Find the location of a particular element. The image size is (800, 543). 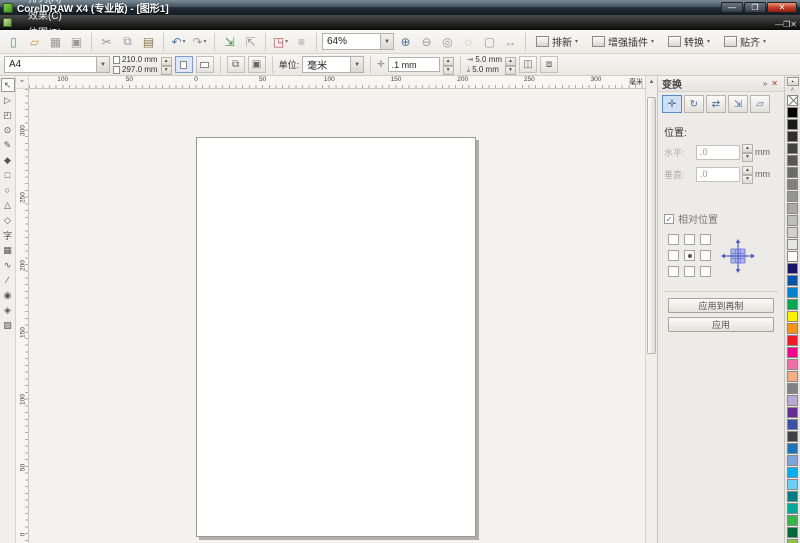

eyedropper-tool: ∕ is located at coordinates (8, 280).